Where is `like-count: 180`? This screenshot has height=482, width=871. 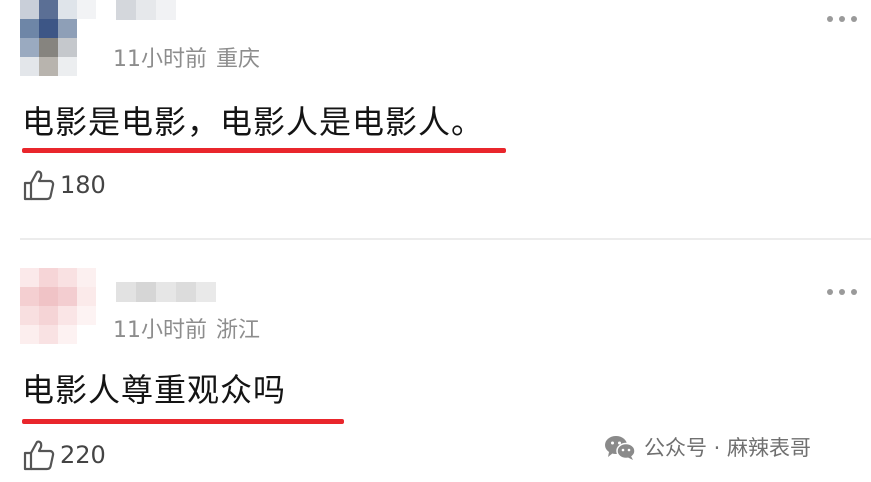
like-count: 180 is located at coordinates (83, 185).